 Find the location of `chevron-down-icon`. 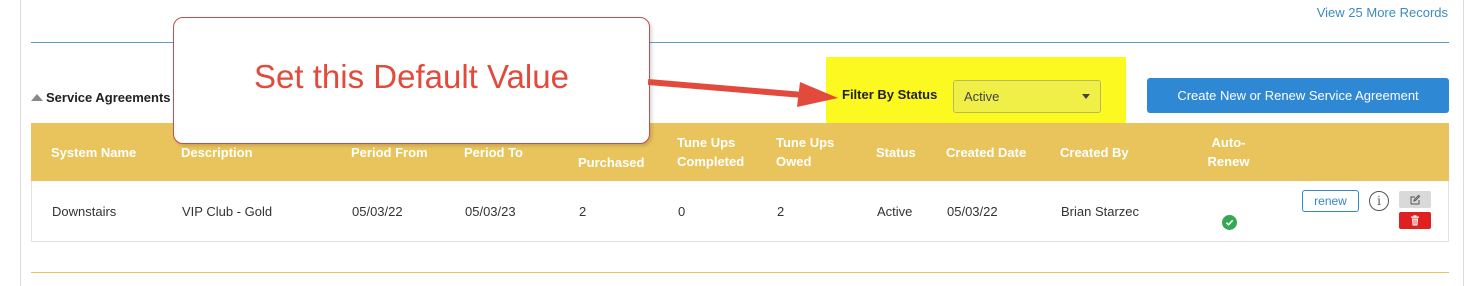

chevron-down-icon is located at coordinates (1086, 96).